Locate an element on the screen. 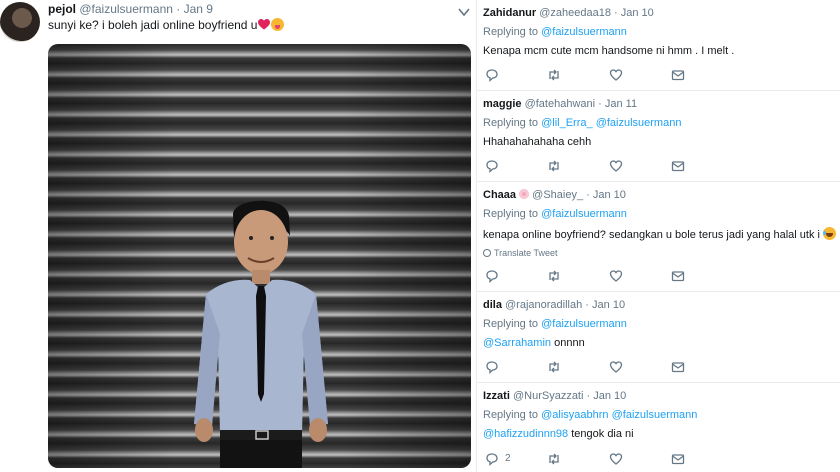 This screenshot has width=840, height=472. reply-date: Jan 11 is located at coordinates (621, 104).